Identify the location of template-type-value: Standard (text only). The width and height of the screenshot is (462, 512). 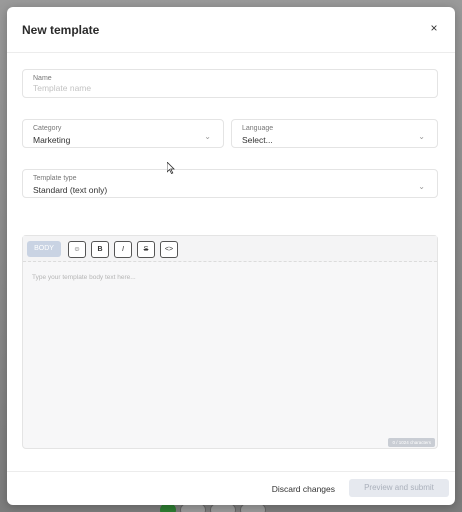
(70, 190).